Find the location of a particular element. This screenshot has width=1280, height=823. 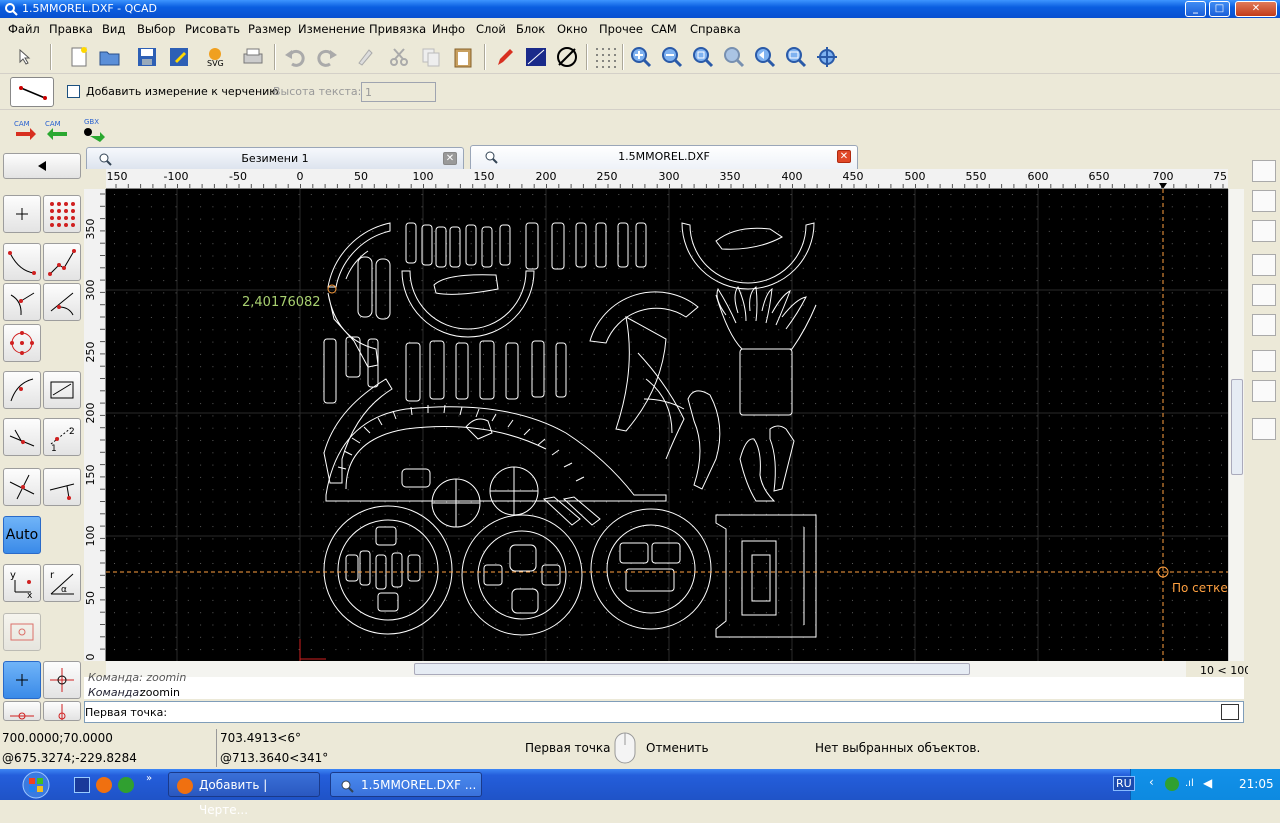

menu-misc: Прочее is located at coordinates (621, 29).